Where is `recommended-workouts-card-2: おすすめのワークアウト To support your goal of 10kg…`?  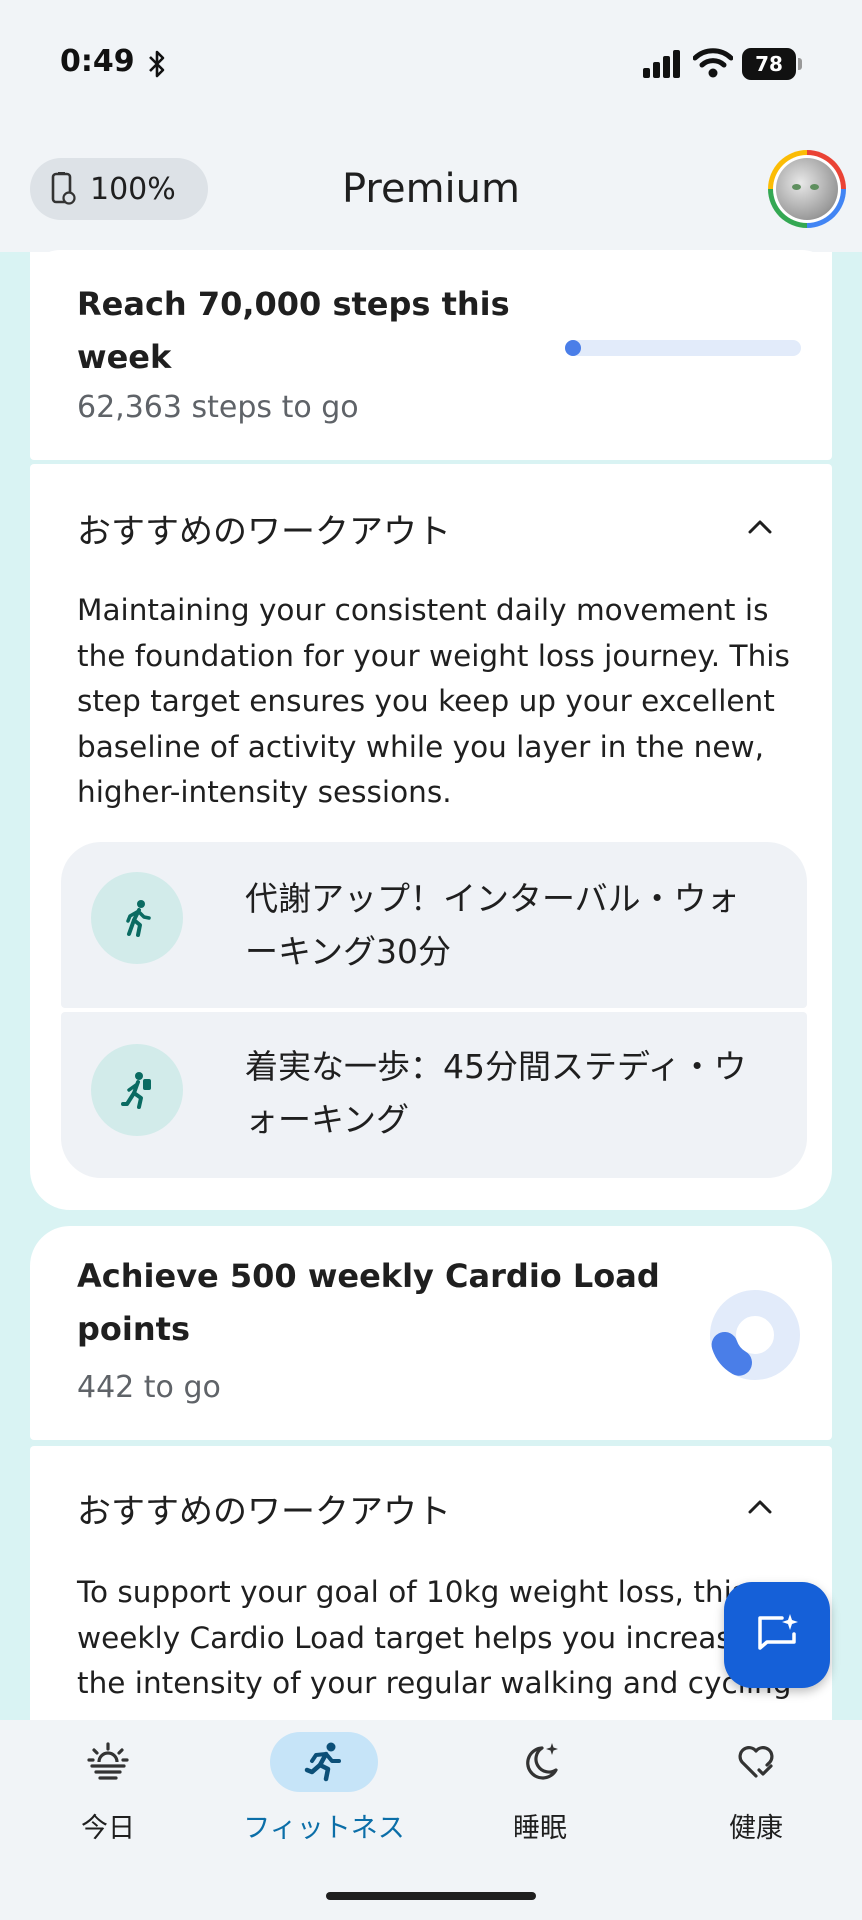 recommended-workouts-card-2: おすすめのワークアウト To support your goal of 10kg… is located at coordinates (431, 1583).